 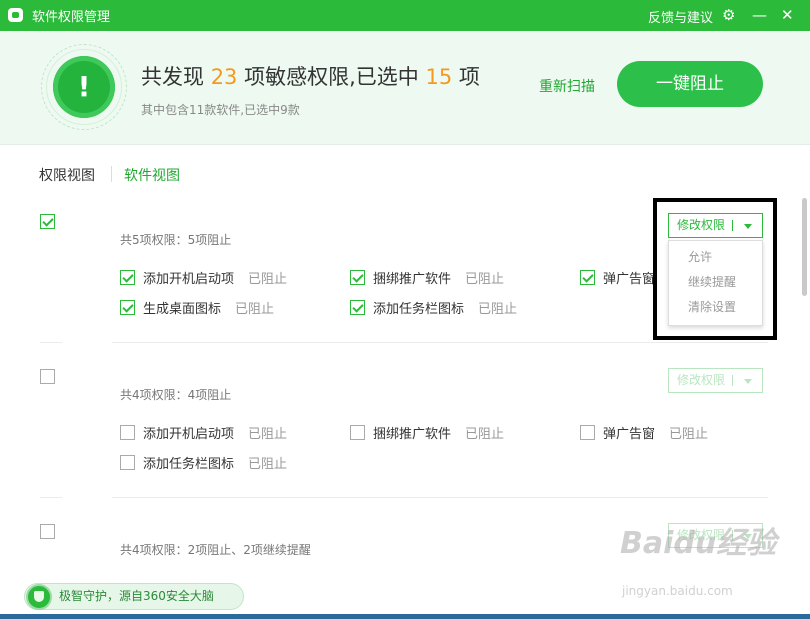 I want to click on permission-item: 弹广告窗 已阻止, so click(x=644, y=432).